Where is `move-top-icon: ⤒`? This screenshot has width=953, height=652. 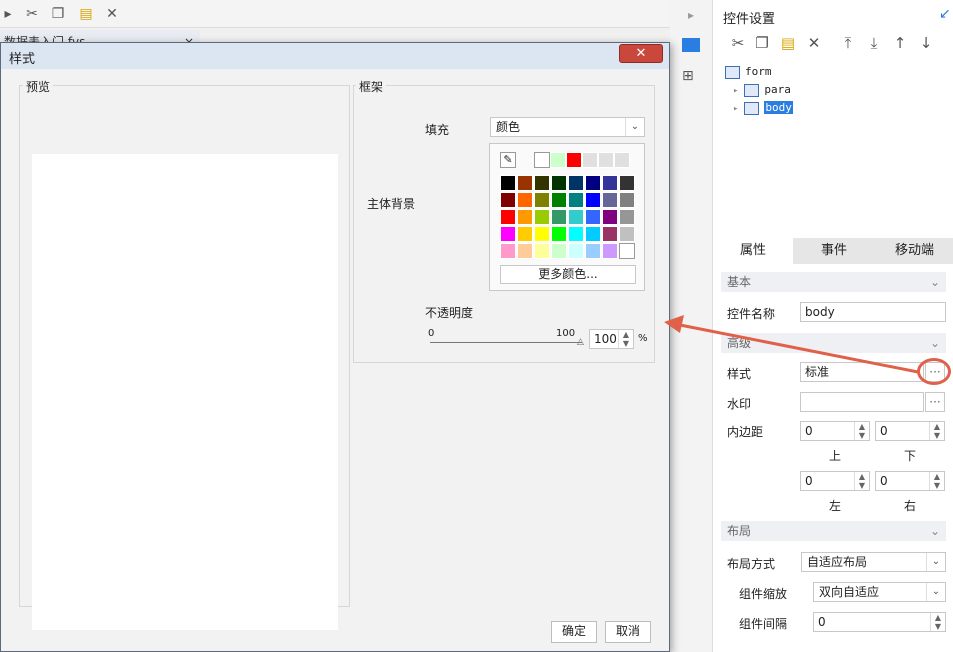 move-top-icon: ⤒ is located at coordinates (848, 43).